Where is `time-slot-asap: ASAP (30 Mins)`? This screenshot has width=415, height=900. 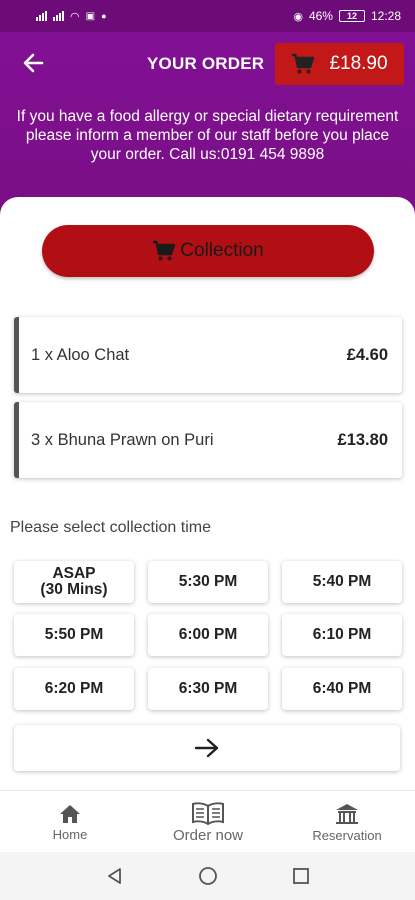
time-slot-asap: ASAP (30 Mins) is located at coordinates (74, 582).